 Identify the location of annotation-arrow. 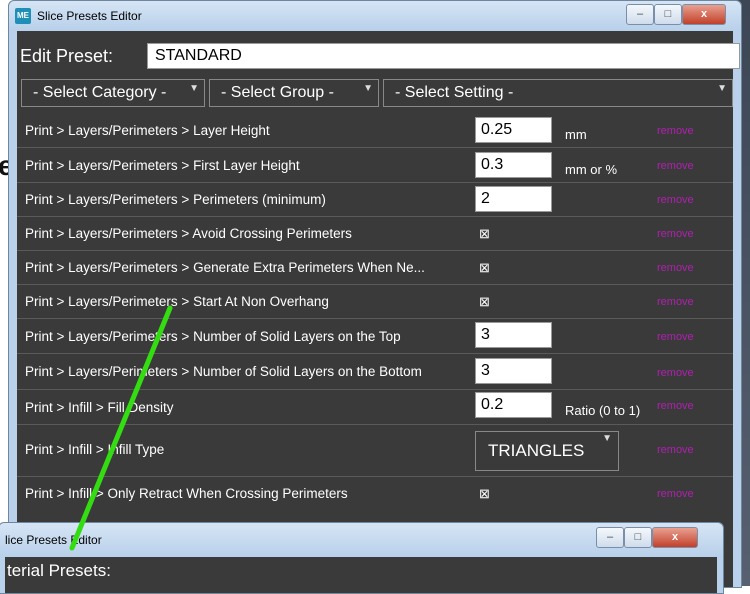
(121, 428).